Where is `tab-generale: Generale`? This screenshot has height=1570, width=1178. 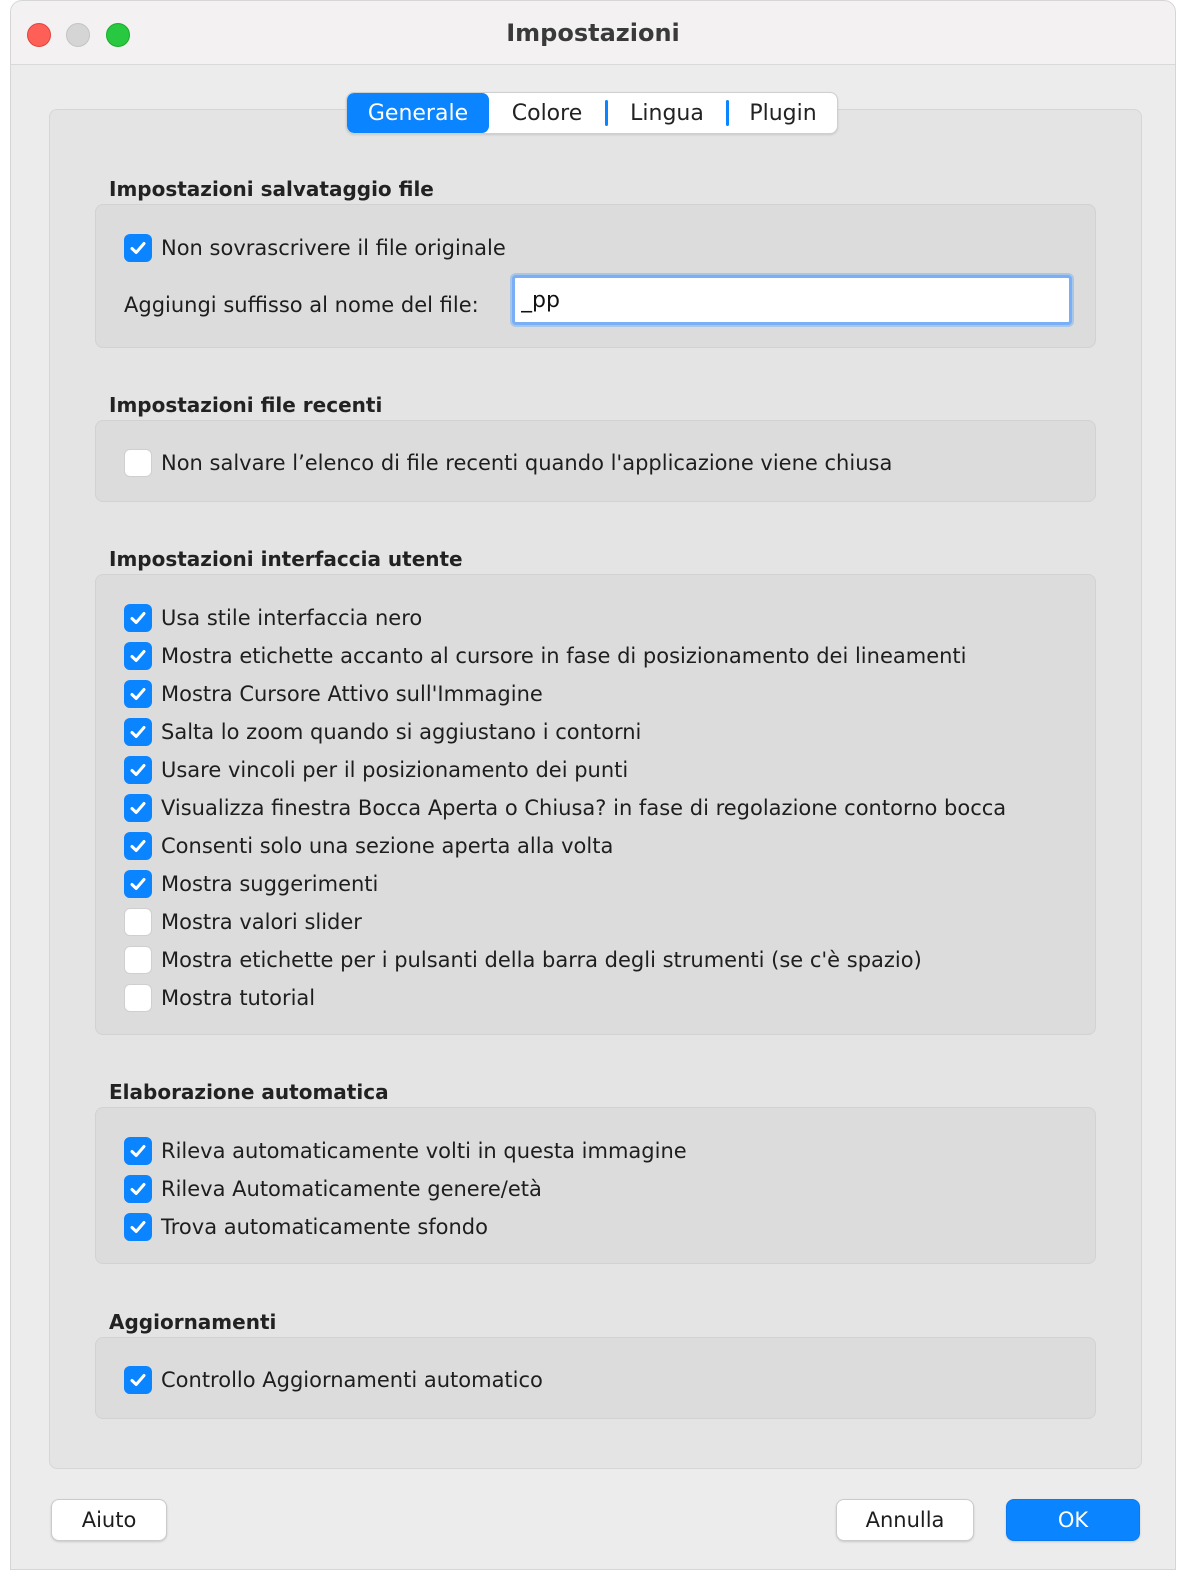
tab-generale: Generale is located at coordinates (418, 113).